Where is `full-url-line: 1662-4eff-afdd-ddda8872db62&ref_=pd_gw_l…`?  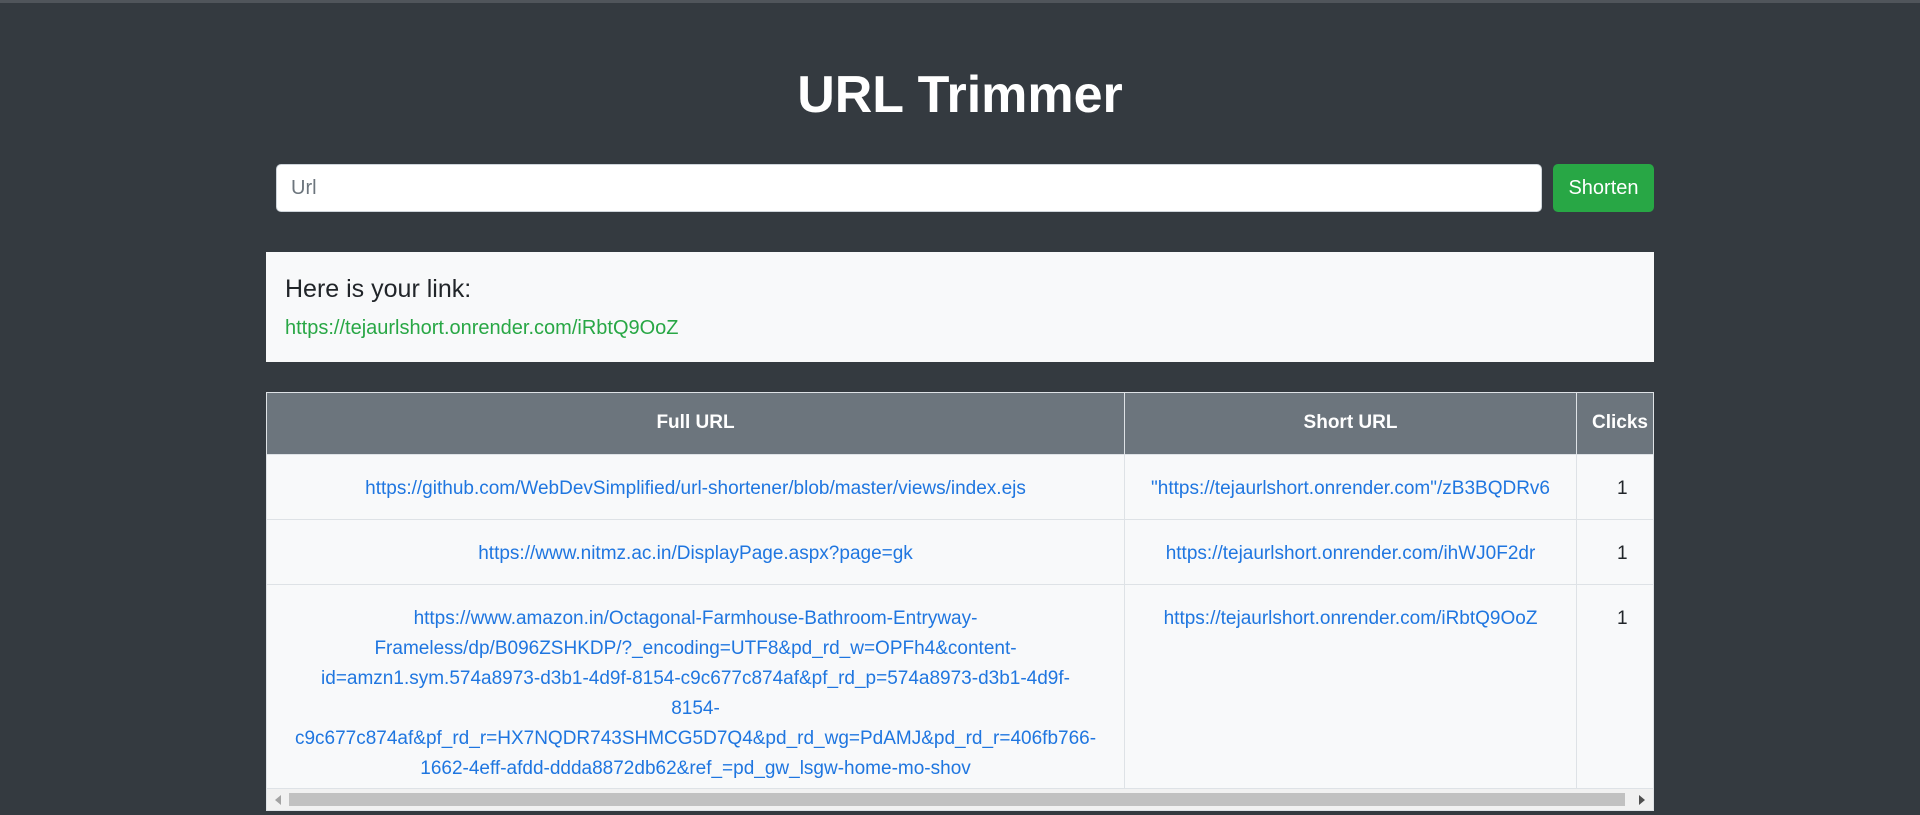 full-url-line: 1662-4eff-afdd-ddda8872db62&ref_=pd_gw_l… is located at coordinates (695, 768).